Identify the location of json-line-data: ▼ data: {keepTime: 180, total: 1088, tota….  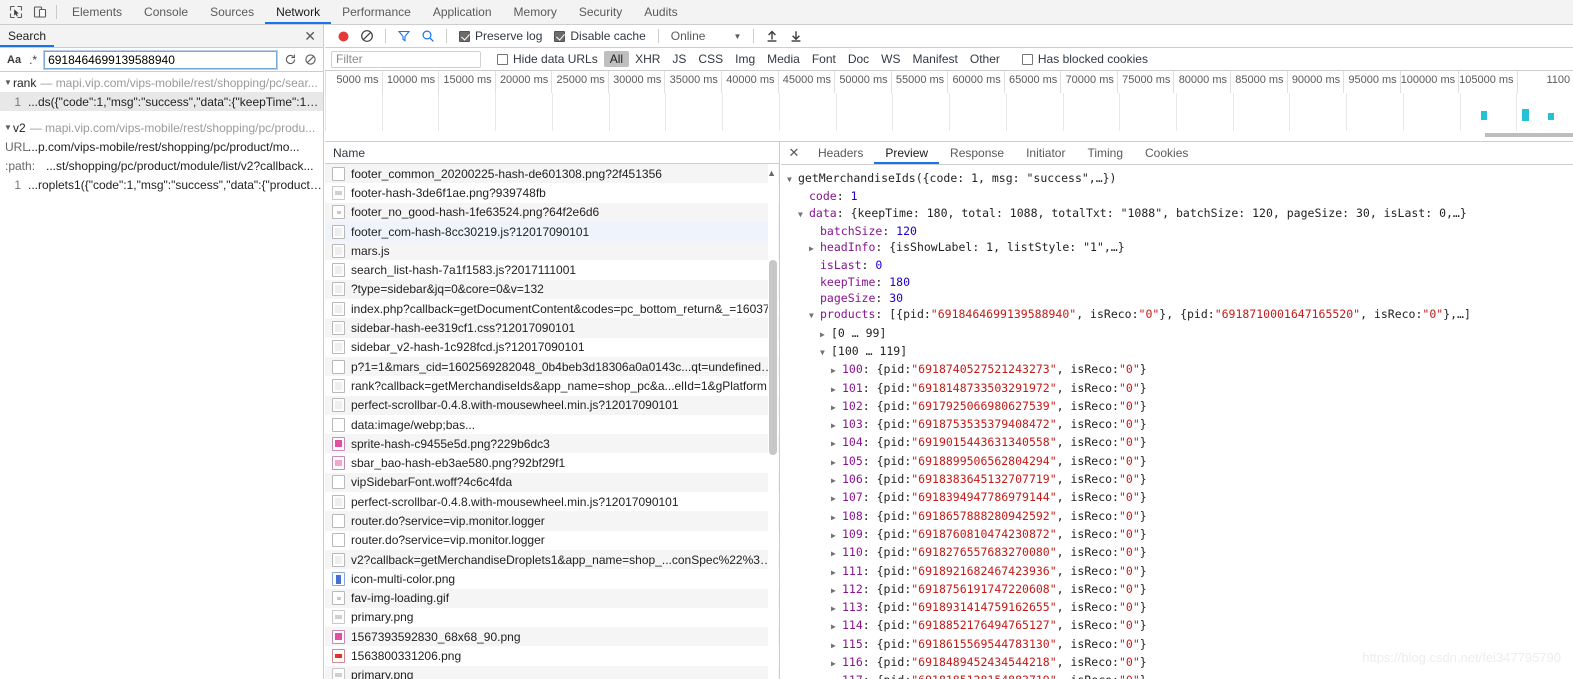
(1180, 214).